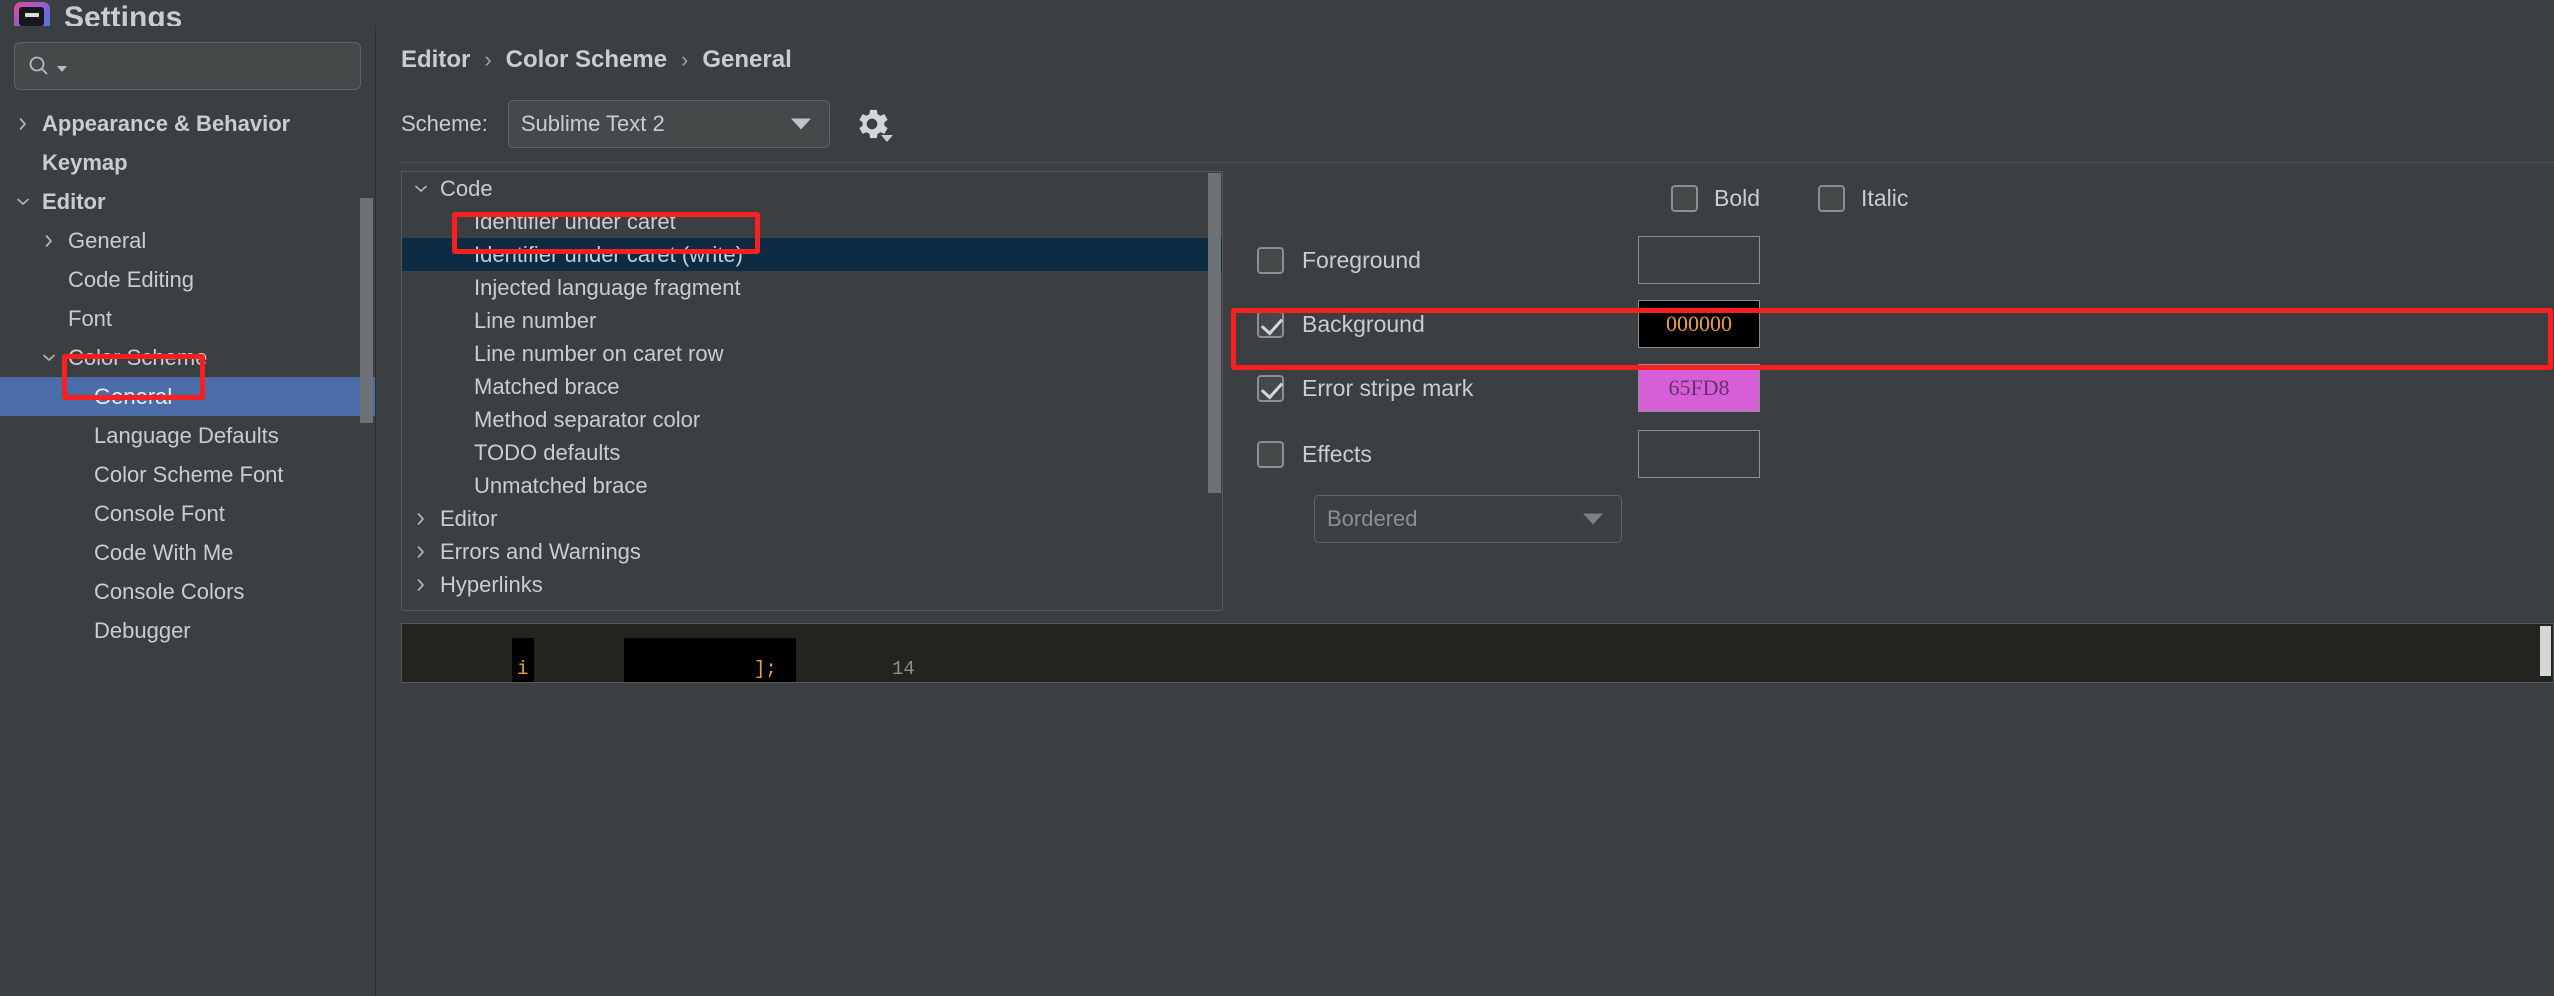 Image resolution: width=2554 pixels, height=996 pixels. I want to click on breadcrumb-item-editor: Editor, so click(435, 60).